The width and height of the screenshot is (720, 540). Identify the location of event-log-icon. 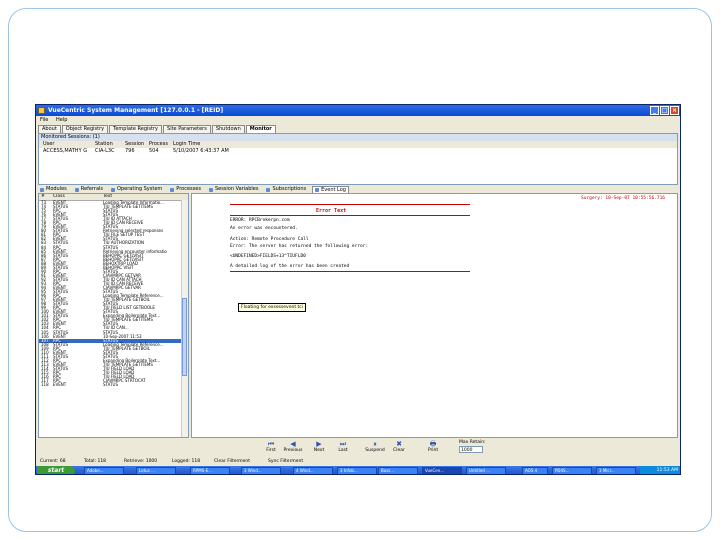
(317, 190).